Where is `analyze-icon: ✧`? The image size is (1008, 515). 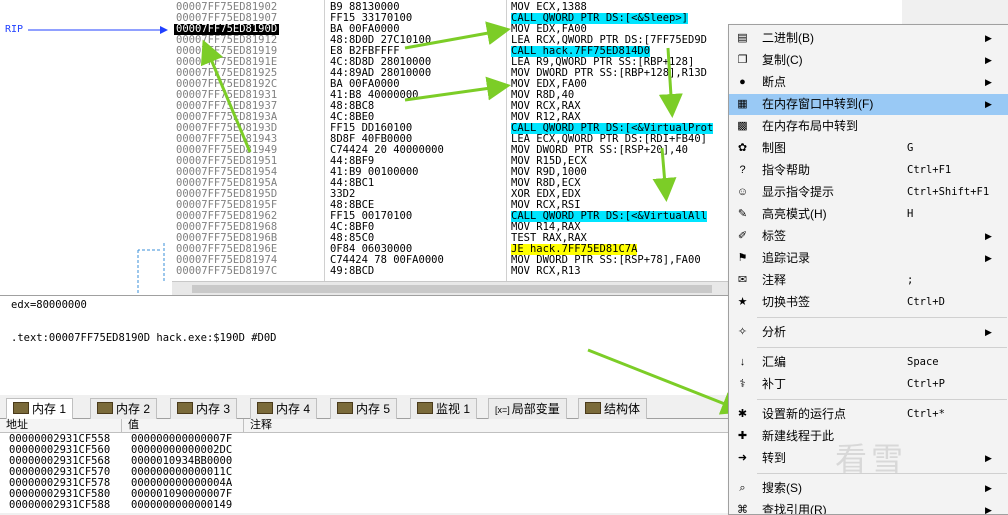
analyze-icon: ✧ is located at coordinates (742, 332).